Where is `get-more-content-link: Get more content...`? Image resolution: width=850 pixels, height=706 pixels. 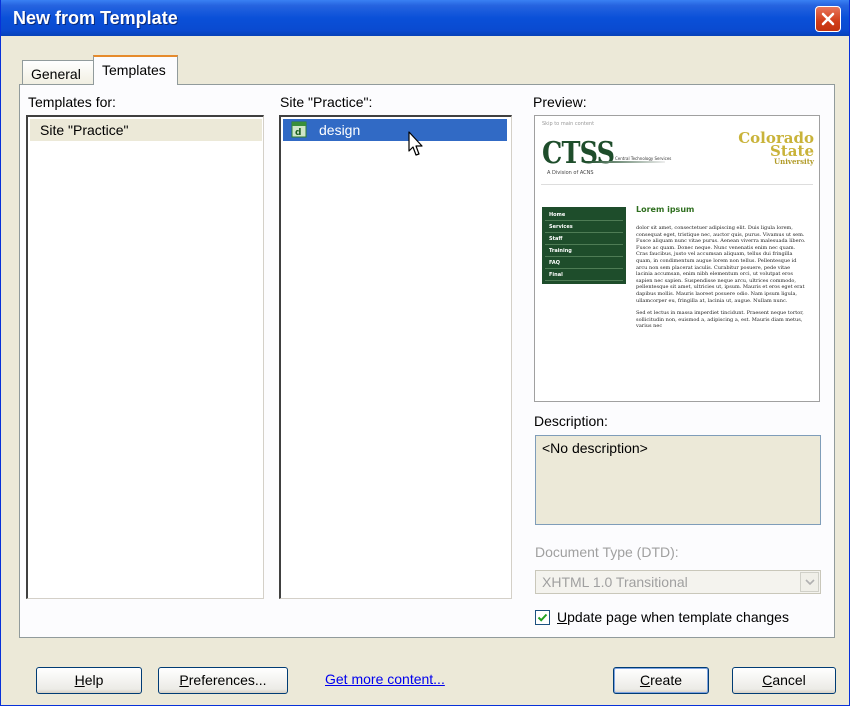 get-more-content-link: Get more content... is located at coordinates (385, 679).